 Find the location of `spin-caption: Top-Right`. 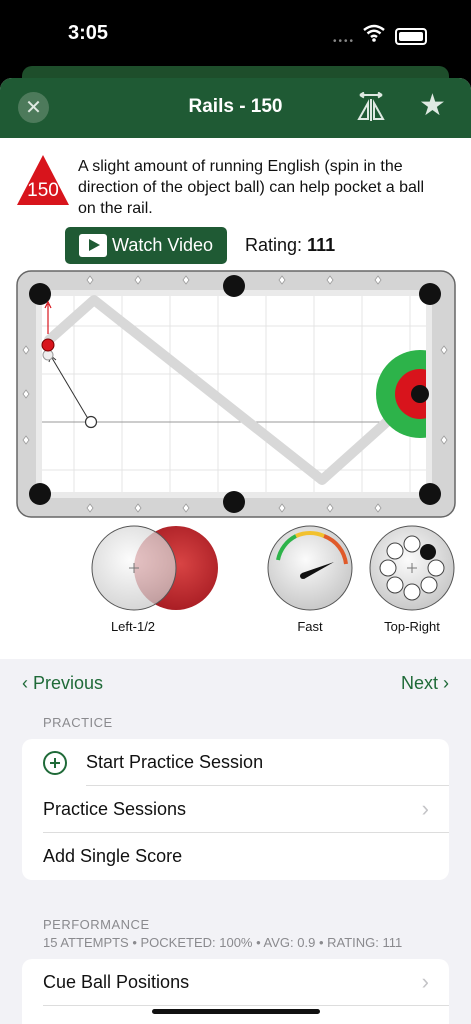

spin-caption: Top-Right is located at coordinates (412, 626).